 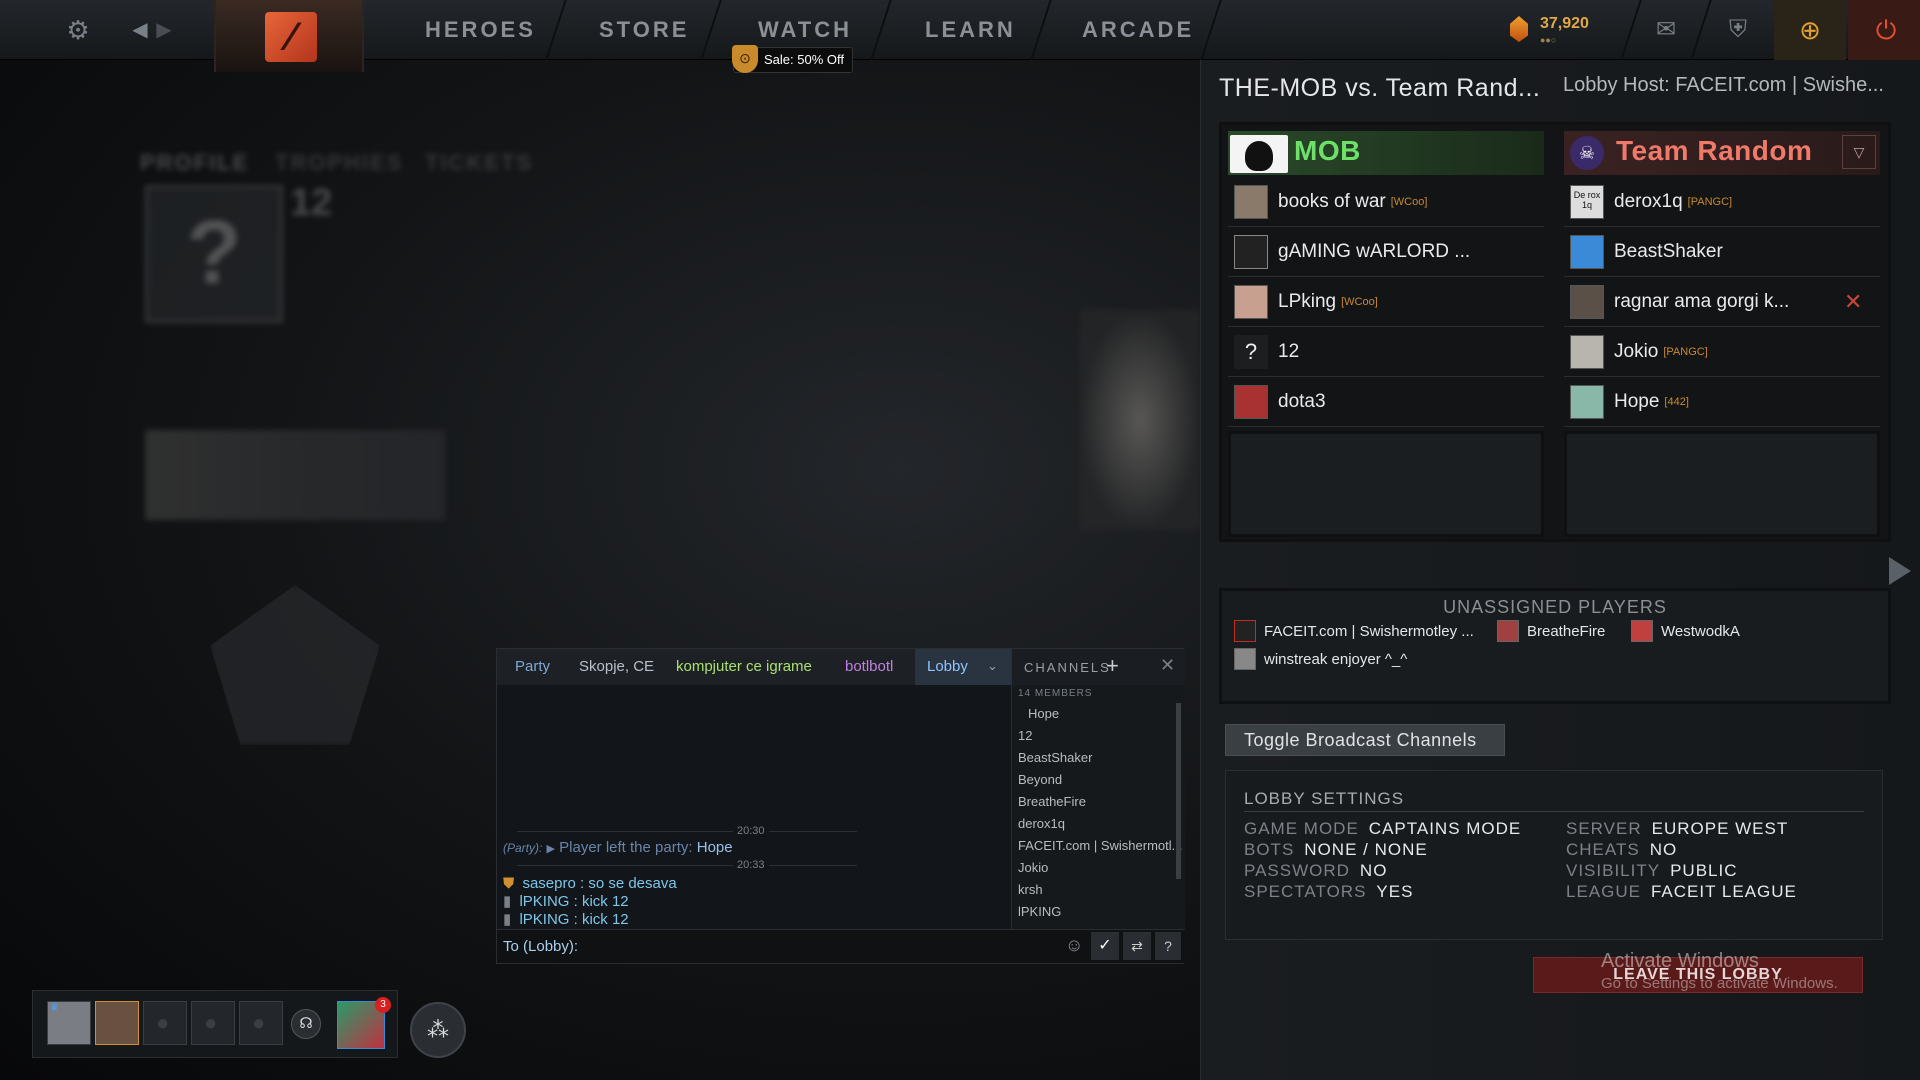 What do you see at coordinates (963, 667) in the screenshot?
I see `chat-tab-lobby: Lobby ⌄` at bounding box center [963, 667].